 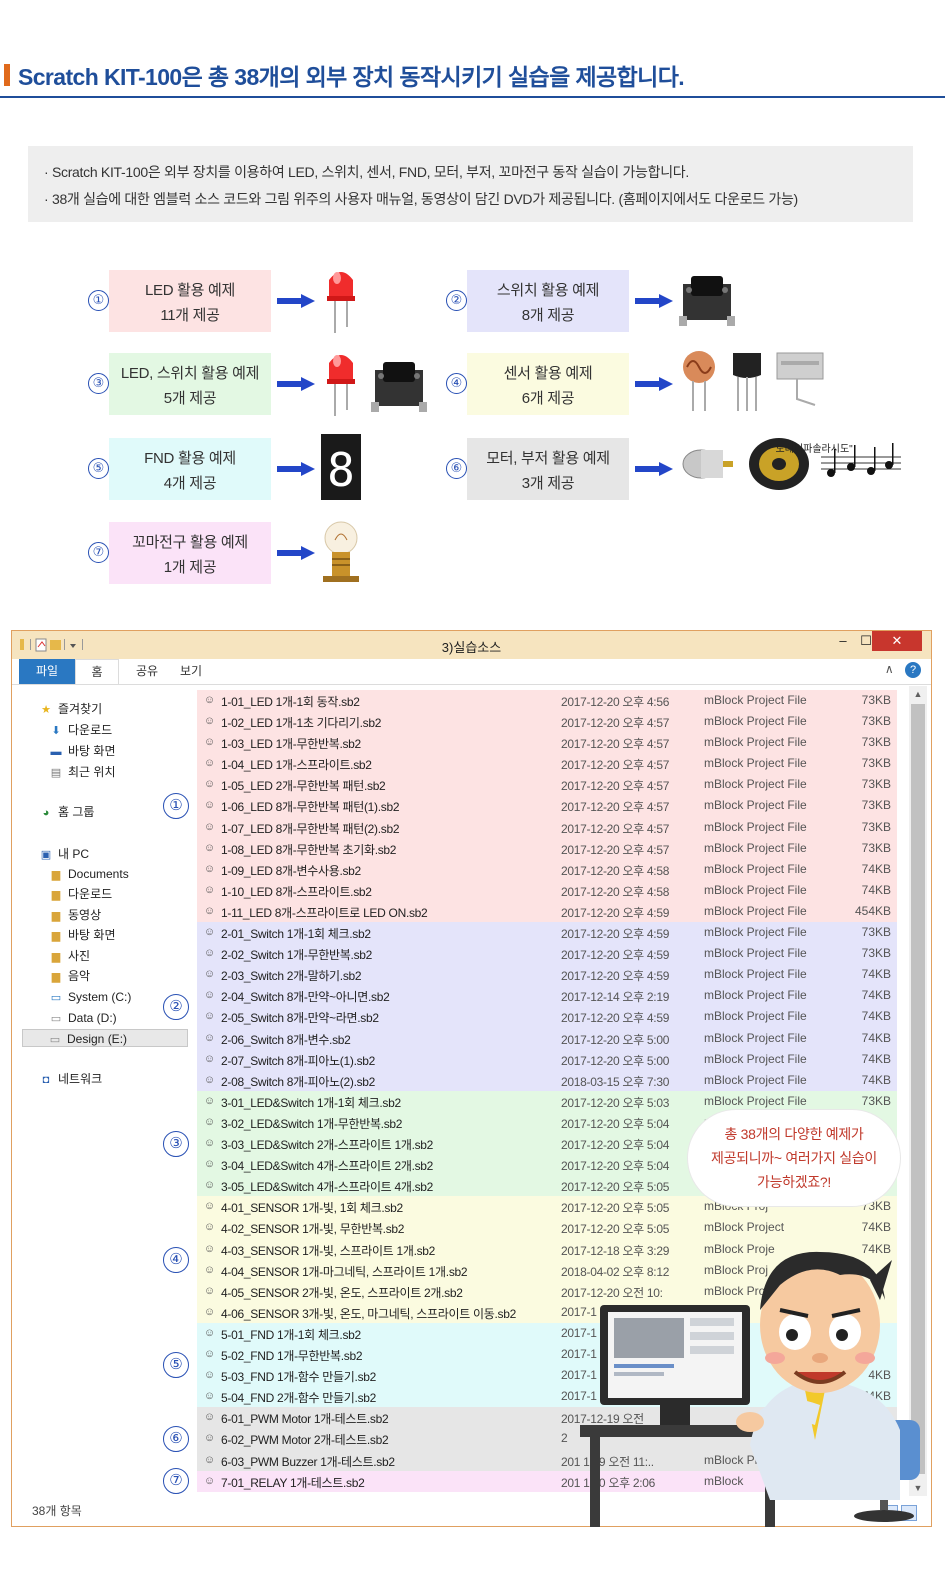 I want to click on file-name: 2-04_Switch 8개-만약~아니면.sb2, so click(x=305, y=997).